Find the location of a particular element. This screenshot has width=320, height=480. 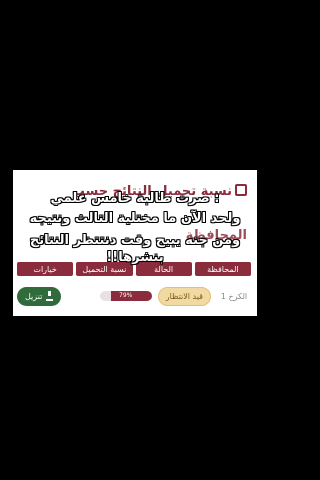

progress-bar: 79% is located at coordinates (125, 296).